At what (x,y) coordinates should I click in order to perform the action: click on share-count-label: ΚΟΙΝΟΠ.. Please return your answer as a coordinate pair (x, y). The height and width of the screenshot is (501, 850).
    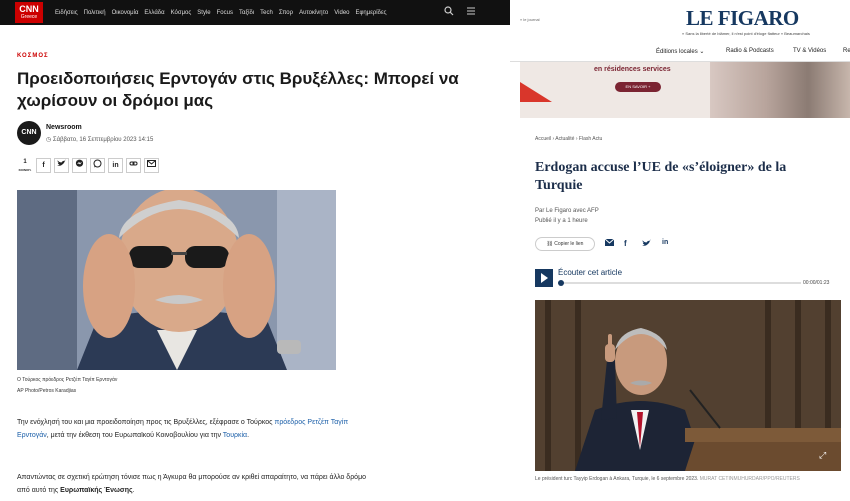
    Looking at the image, I should click on (25, 170).